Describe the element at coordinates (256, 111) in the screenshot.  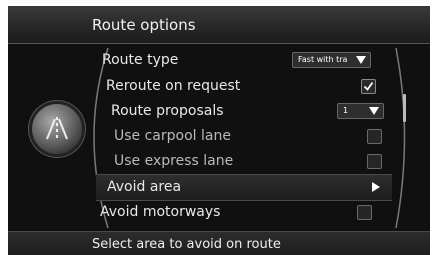
I see `menu-item-route-proposals: Route proposals 1` at that location.